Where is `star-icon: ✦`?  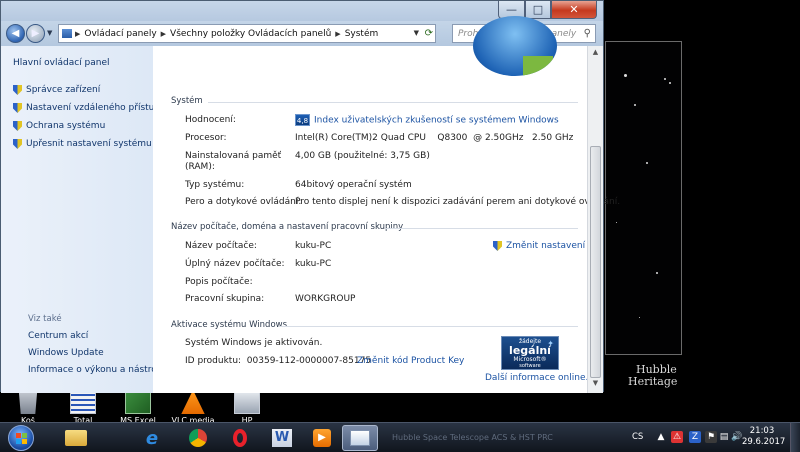
star-icon: ✦ is located at coordinates (550, 343).